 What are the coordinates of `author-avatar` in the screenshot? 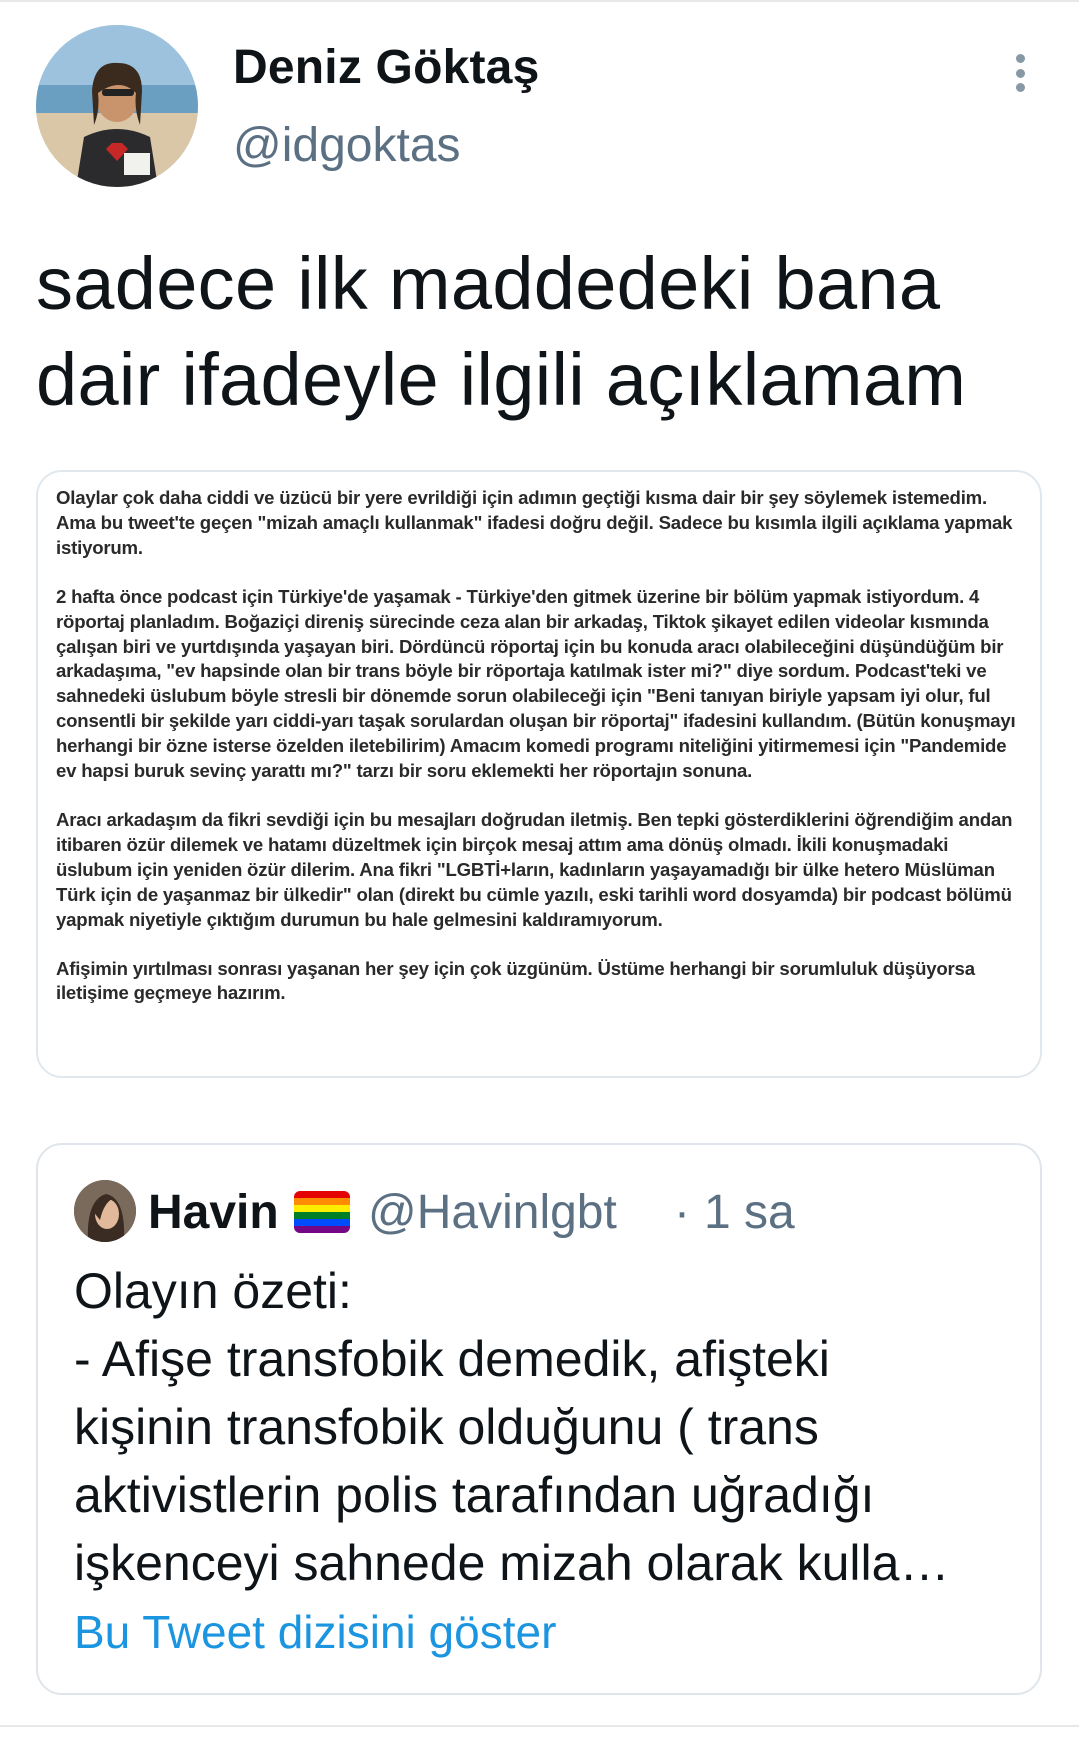 It's located at (117, 106).